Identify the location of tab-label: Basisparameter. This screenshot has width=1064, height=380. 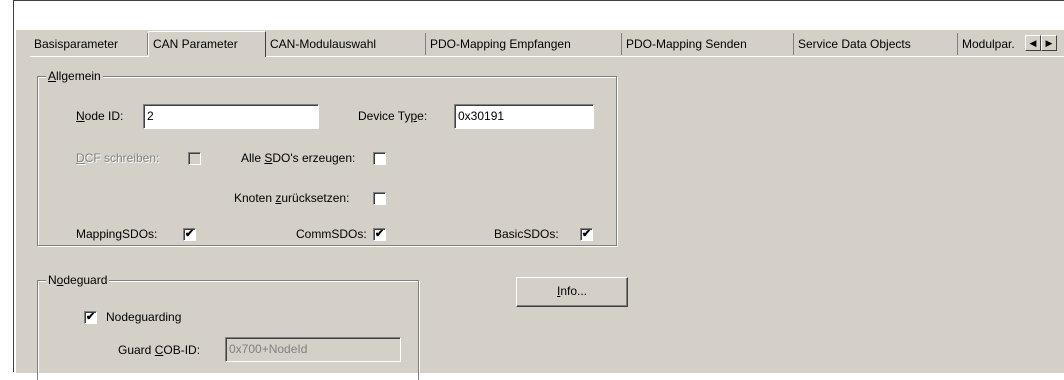
(76, 44).